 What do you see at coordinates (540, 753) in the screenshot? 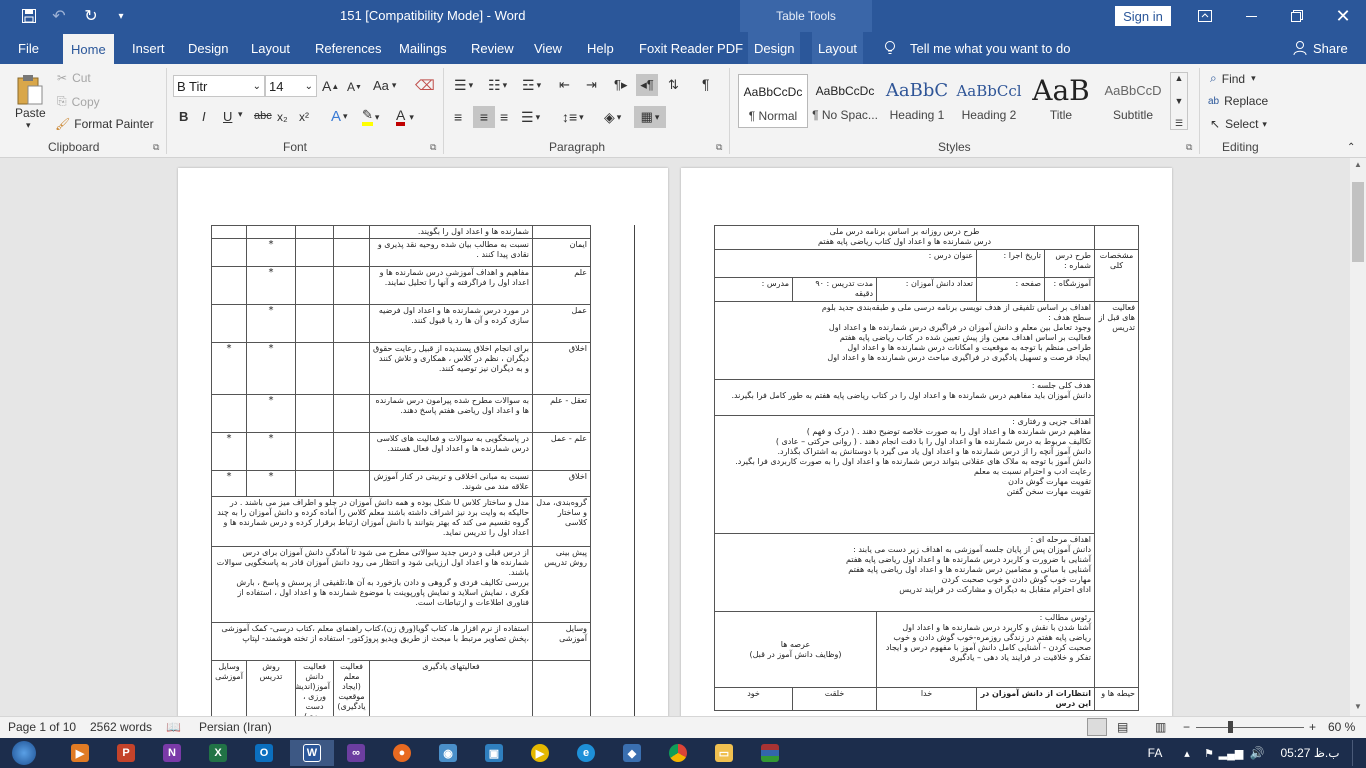
I see `media-icon: ▶` at bounding box center [540, 753].